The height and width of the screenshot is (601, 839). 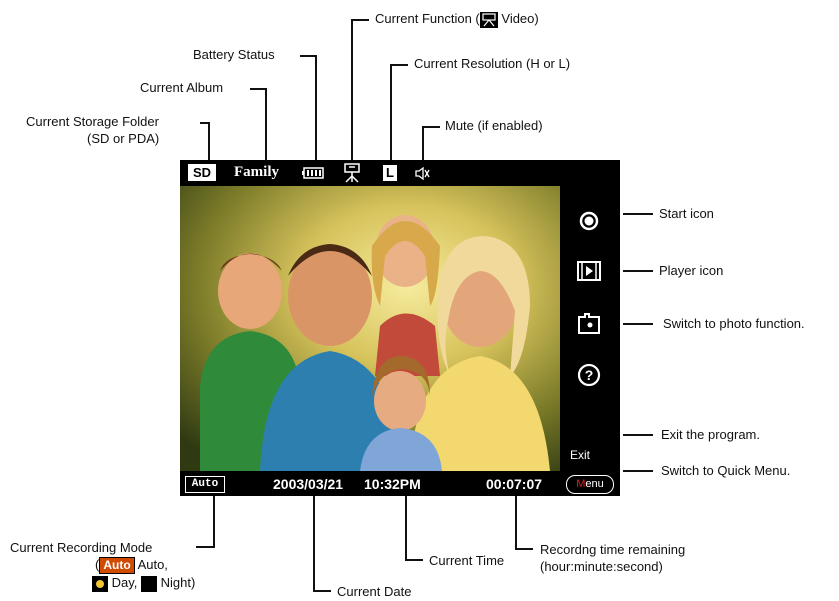 What do you see at coordinates (266, 124) in the screenshot?
I see `callout-line-album` at bounding box center [266, 124].